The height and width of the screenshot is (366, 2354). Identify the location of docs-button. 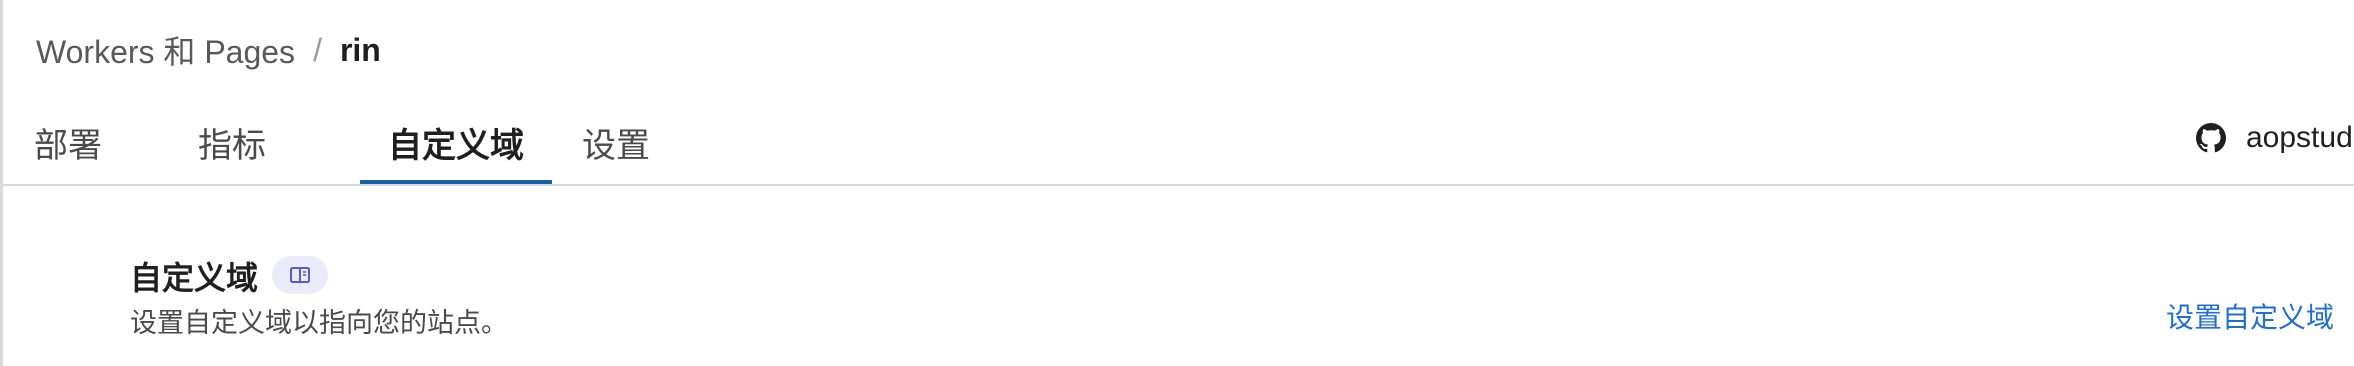
(300, 275).